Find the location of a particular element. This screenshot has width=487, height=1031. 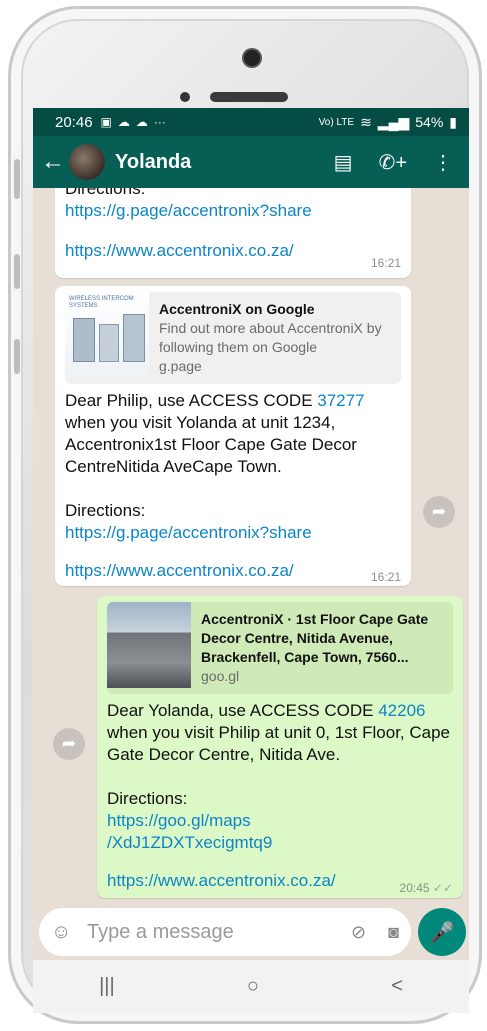

preview-thumbnail is located at coordinates (149, 645).